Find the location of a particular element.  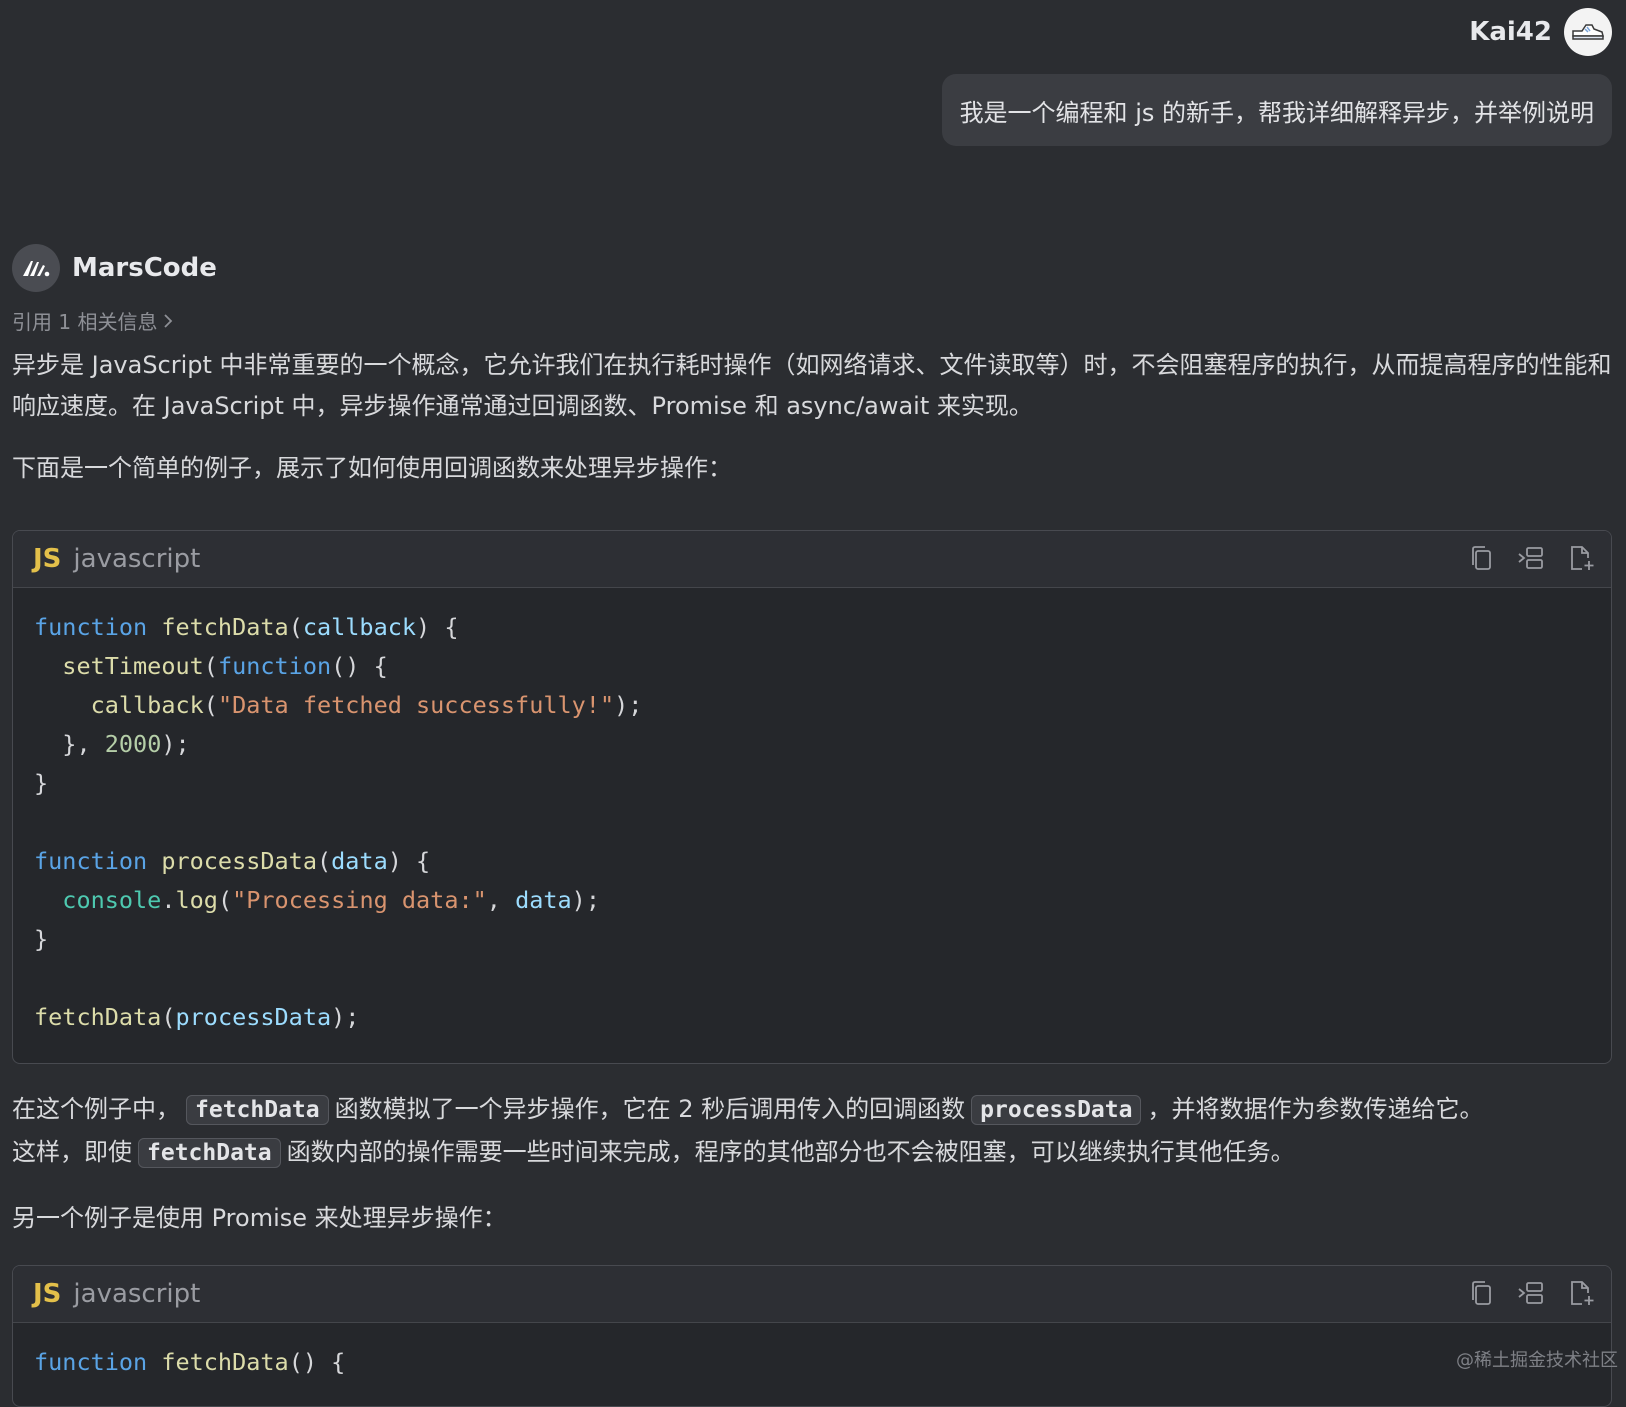

marscode-avatar is located at coordinates (36, 268).